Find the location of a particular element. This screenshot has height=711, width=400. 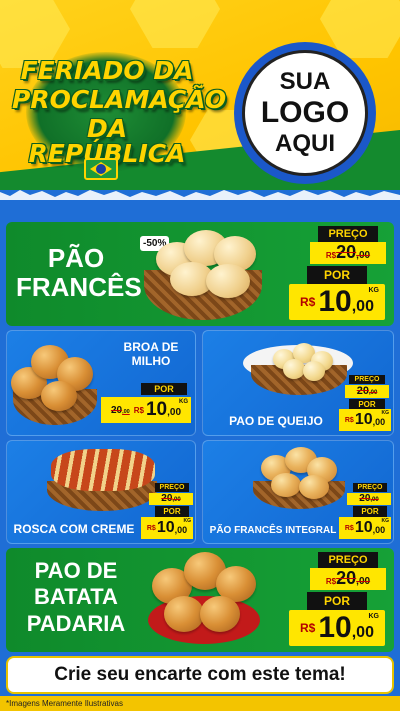

product-name: PÃO FRANCÊS is located at coordinates (79, 272).